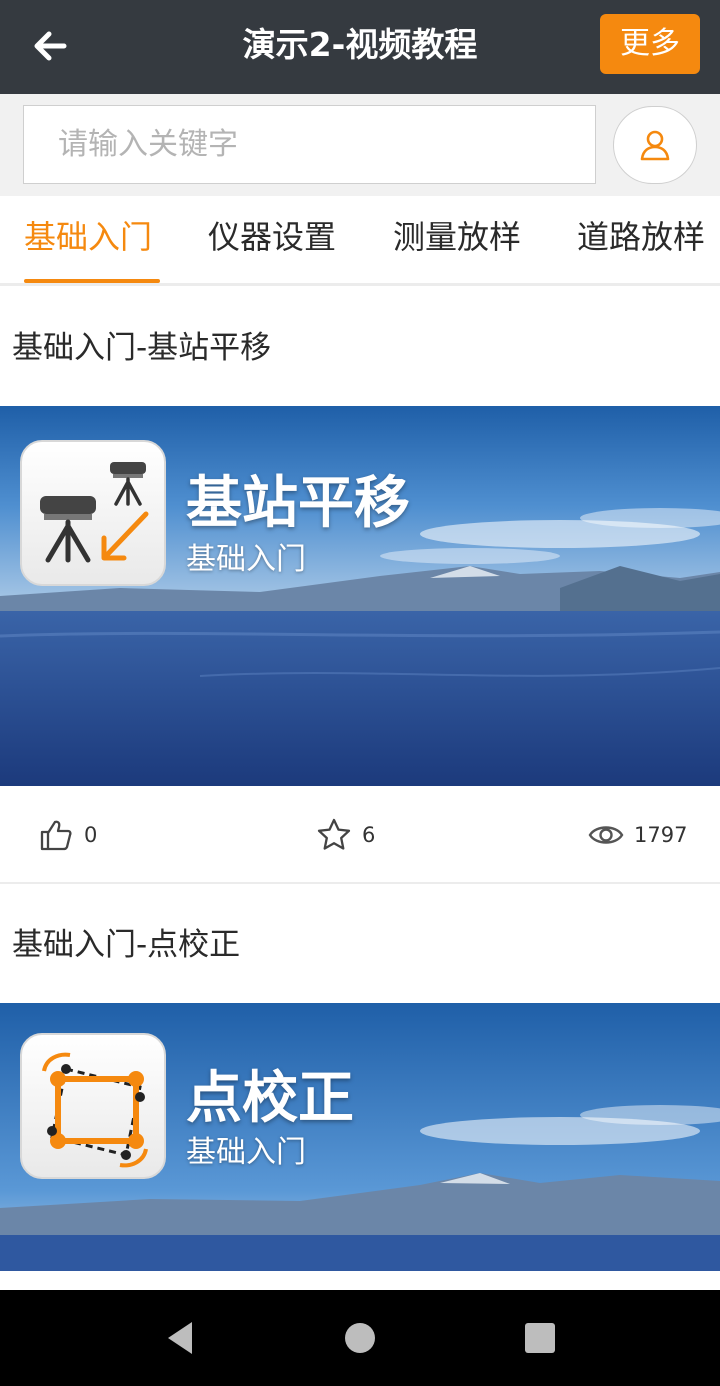 This screenshot has height=1386, width=720. Describe the element at coordinates (270, 1098) in the screenshot. I see `thumbnail-title: 点校正` at that location.